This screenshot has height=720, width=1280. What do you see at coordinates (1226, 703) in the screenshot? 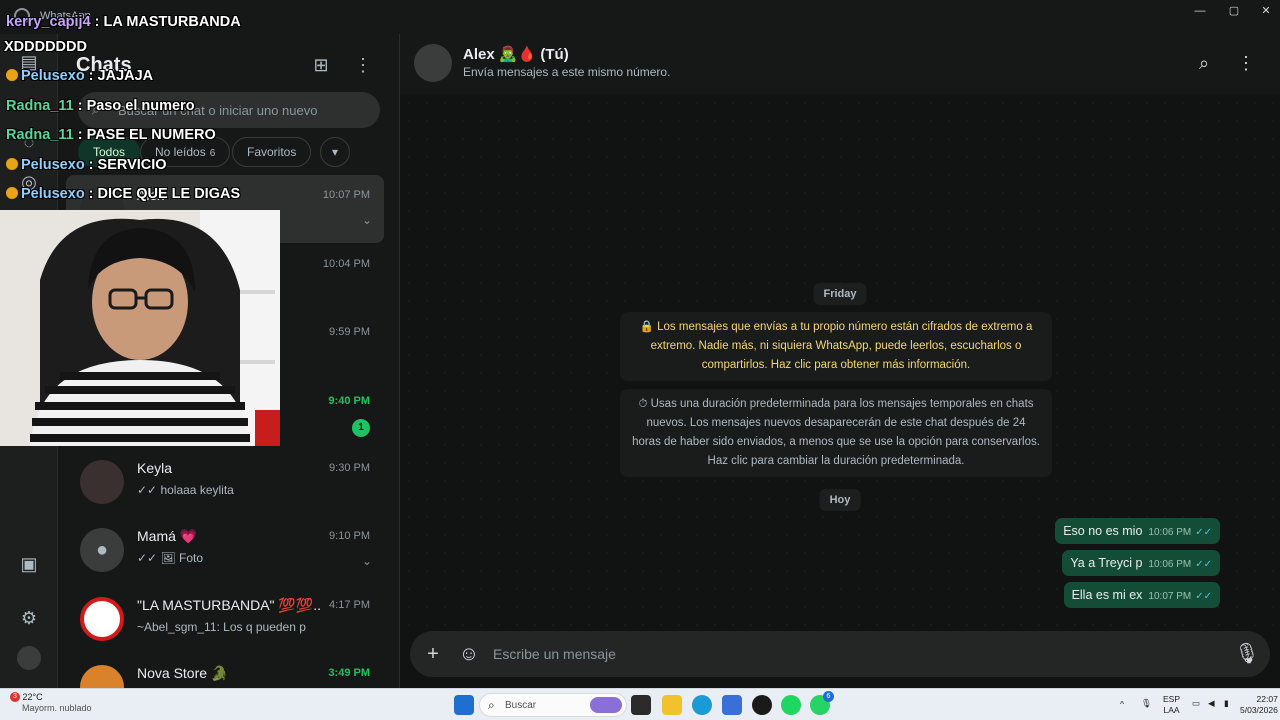
I see `battery-icon: ▮` at bounding box center [1226, 703].